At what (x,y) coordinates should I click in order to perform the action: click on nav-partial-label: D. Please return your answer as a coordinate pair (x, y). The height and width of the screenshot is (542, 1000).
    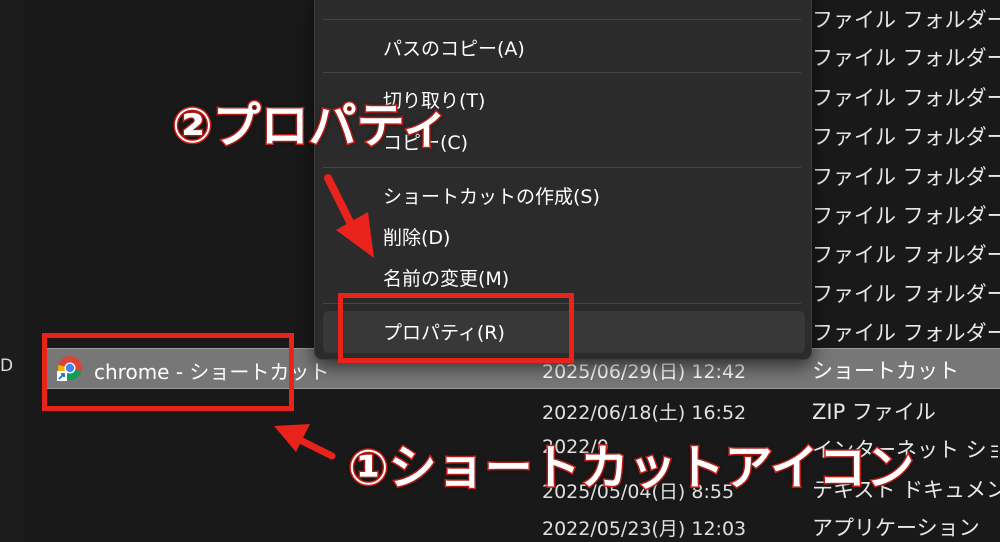
    Looking at the image, I should click on (7, 366).